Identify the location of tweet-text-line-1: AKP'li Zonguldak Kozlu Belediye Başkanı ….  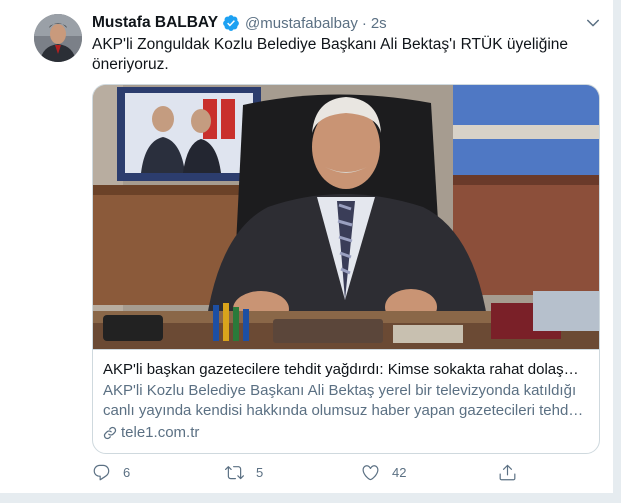
(330, 44).